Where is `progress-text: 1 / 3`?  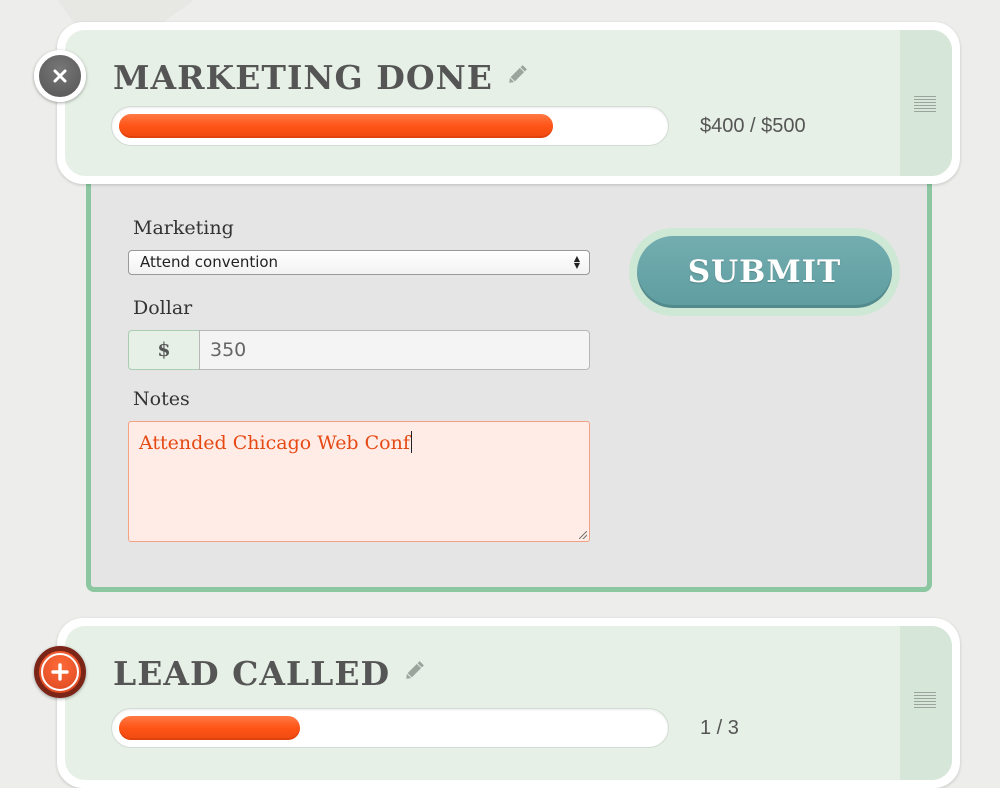
progress-text: 1 / 3 is located at coordinates (719, 728).